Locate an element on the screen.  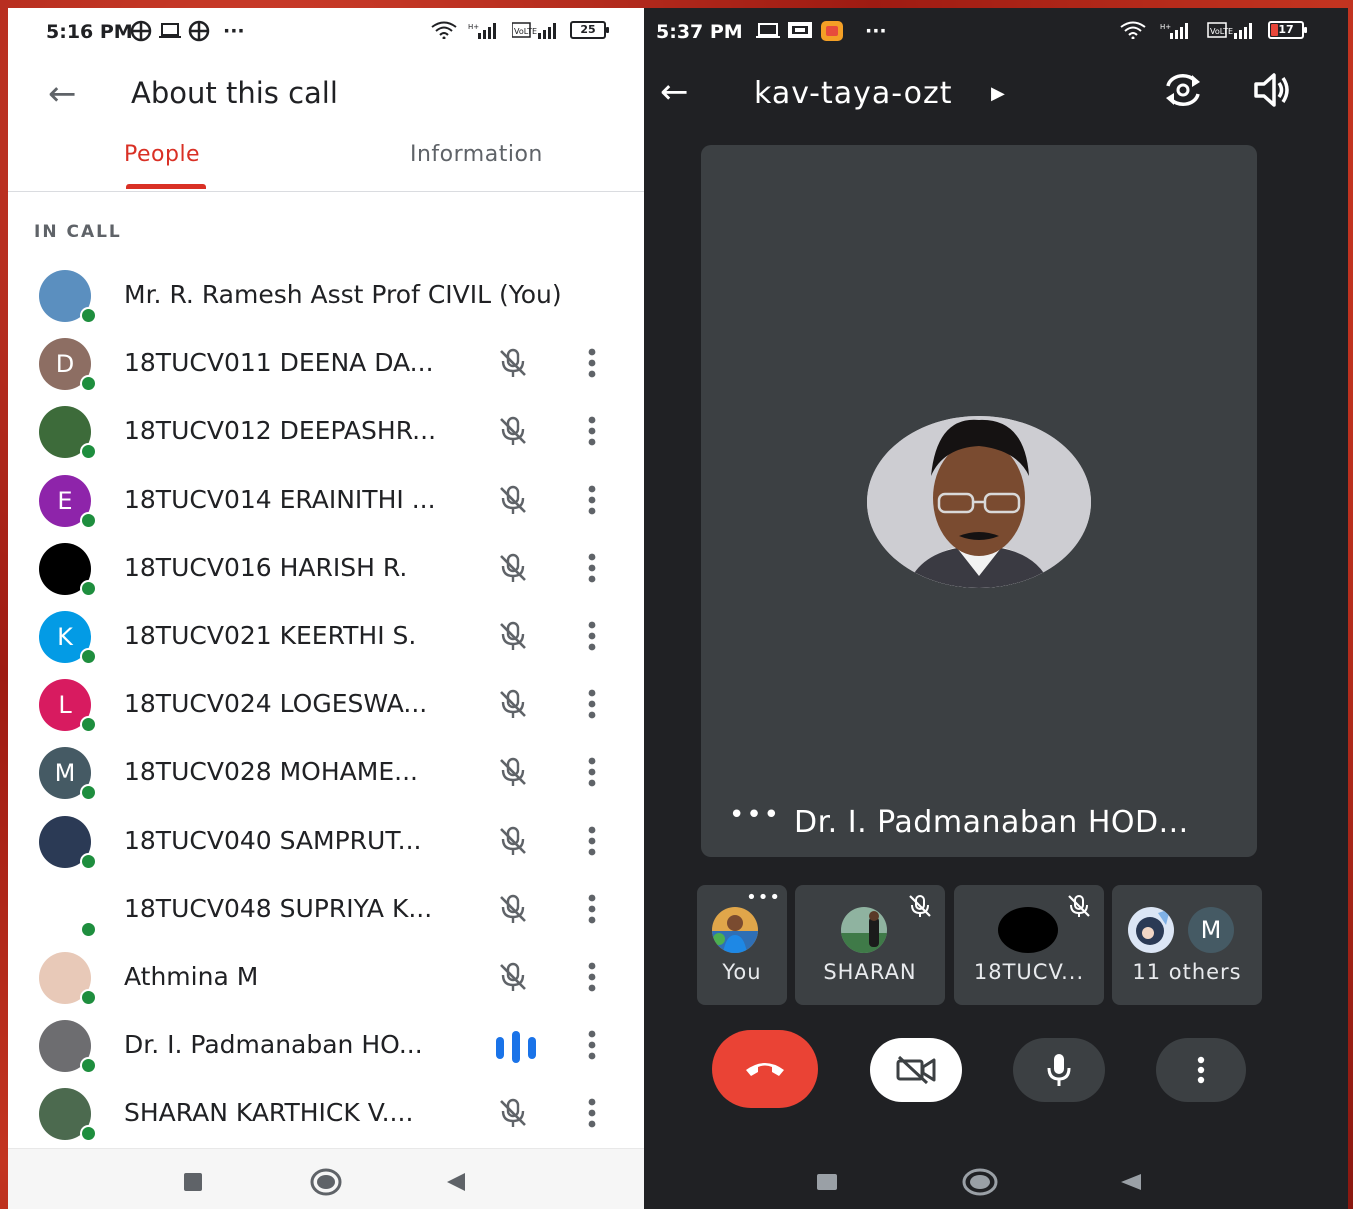
participant-row: K 18TUCV021 KEERTHI S. is located at coordinates (326, 636).